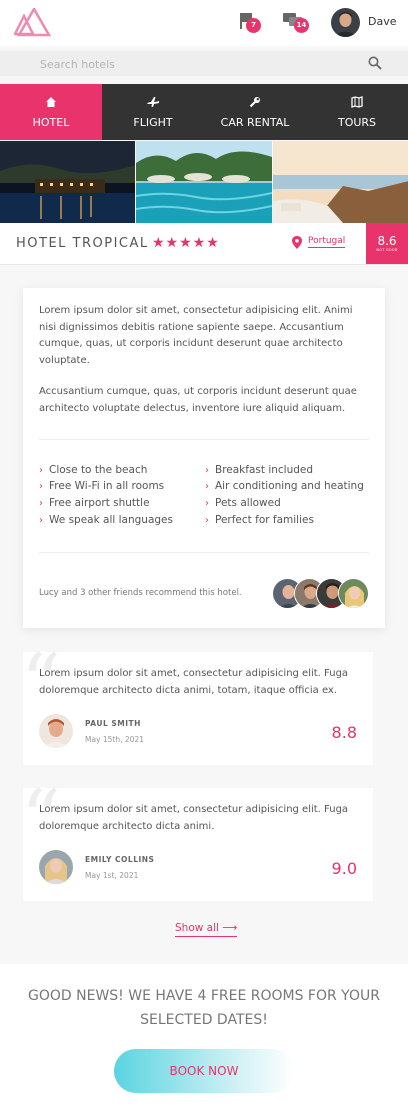 This screenshot has height=1112, width=408. I want to click on messages-button: 14, so click(297, 22).